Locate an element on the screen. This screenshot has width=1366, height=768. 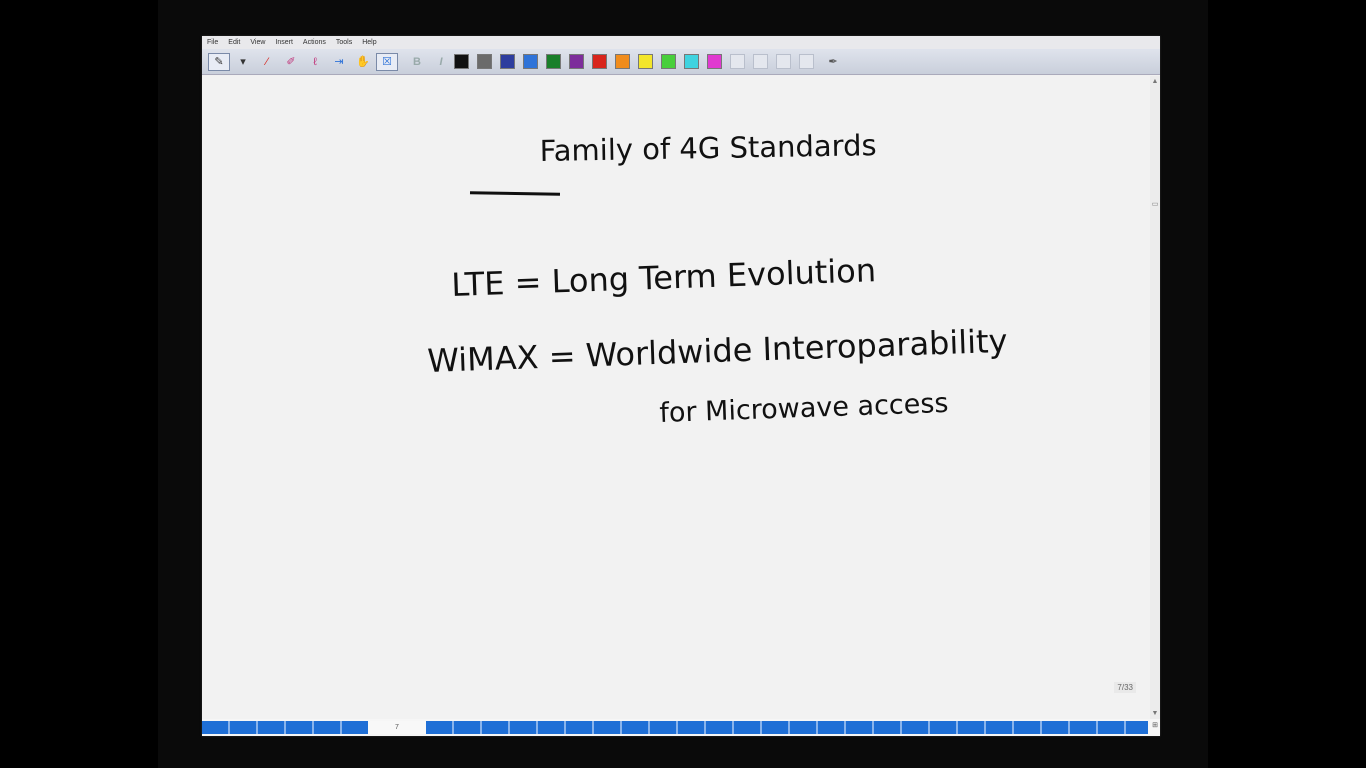
toolbar: ✎ ▾ ⁄ ✐ ℓ ⇥ ✋ ☒ B I ✒ is located at coordinates (681, 62).